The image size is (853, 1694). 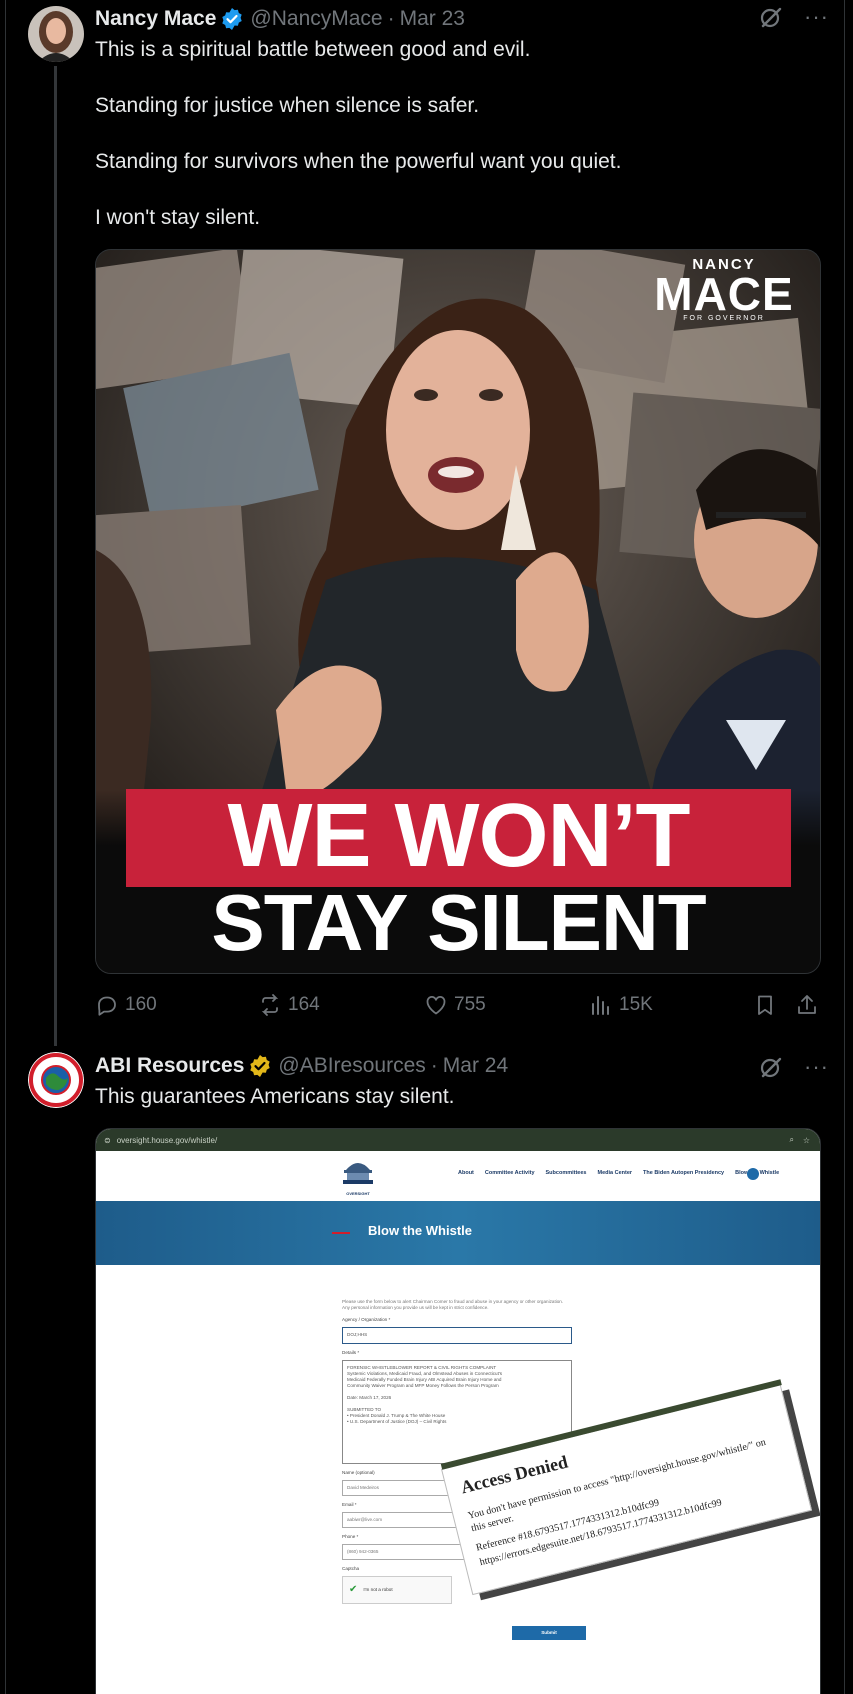 I want to click on agency-value: DOJ;HHS, so click(x=357, y=1334).